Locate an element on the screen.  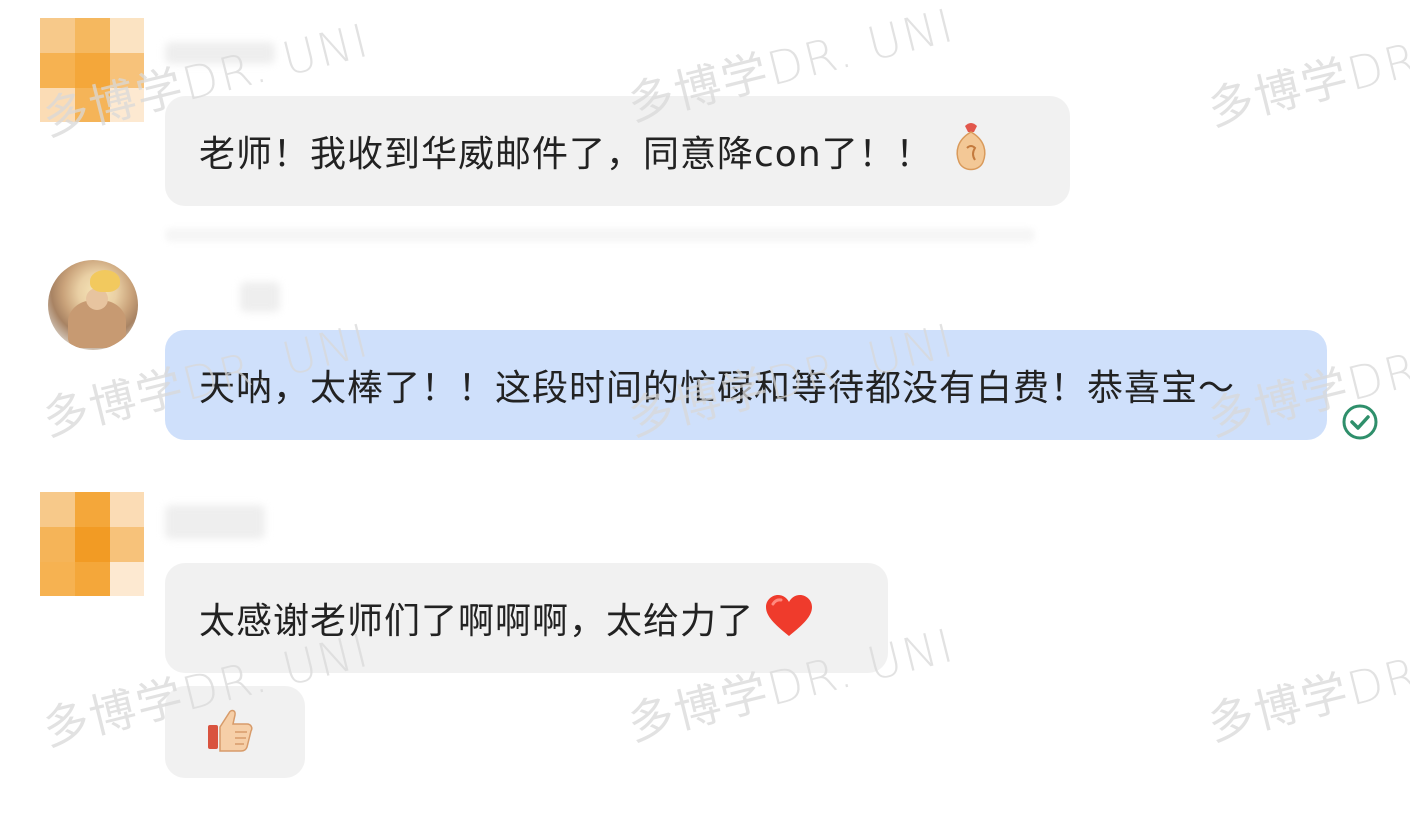
thumbs-up-icon is located at coordinates (230, 732).